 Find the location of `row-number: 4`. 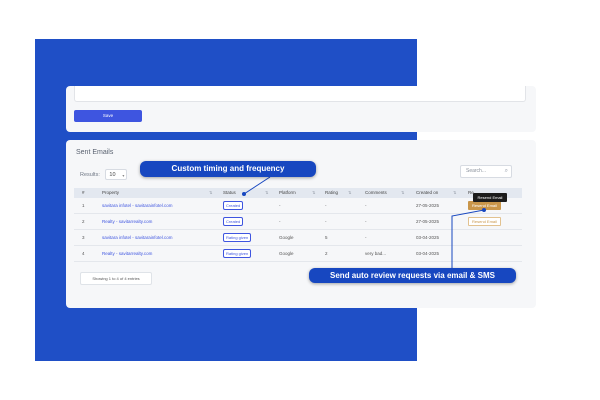

row-number: 4 is located at coordinates (83, 253).